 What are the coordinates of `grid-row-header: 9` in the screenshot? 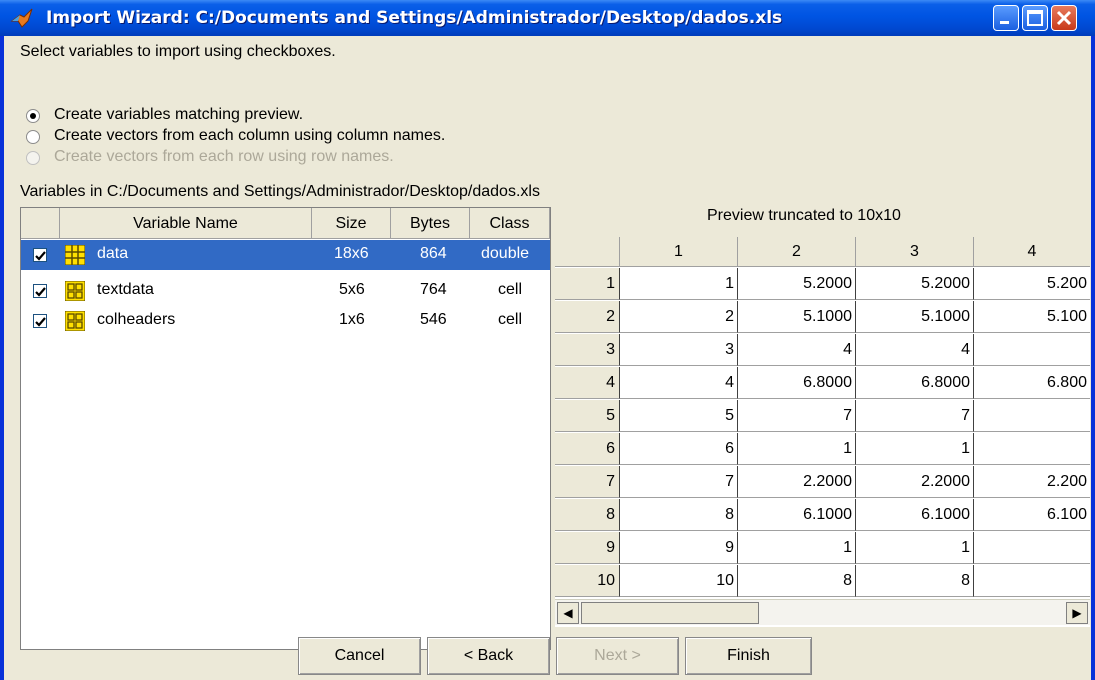 It's located at (587, 548).